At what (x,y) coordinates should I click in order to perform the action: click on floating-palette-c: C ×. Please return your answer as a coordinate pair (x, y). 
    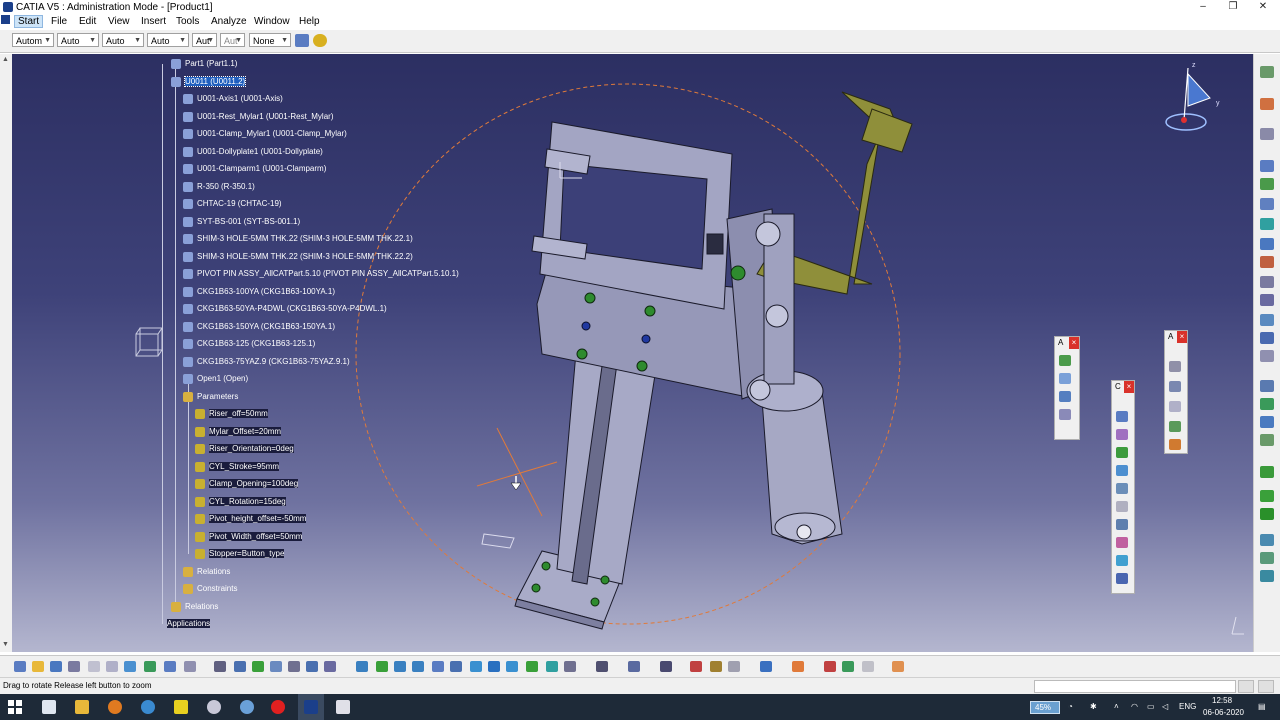
    Looking at the image, I should click on (1123, 487).